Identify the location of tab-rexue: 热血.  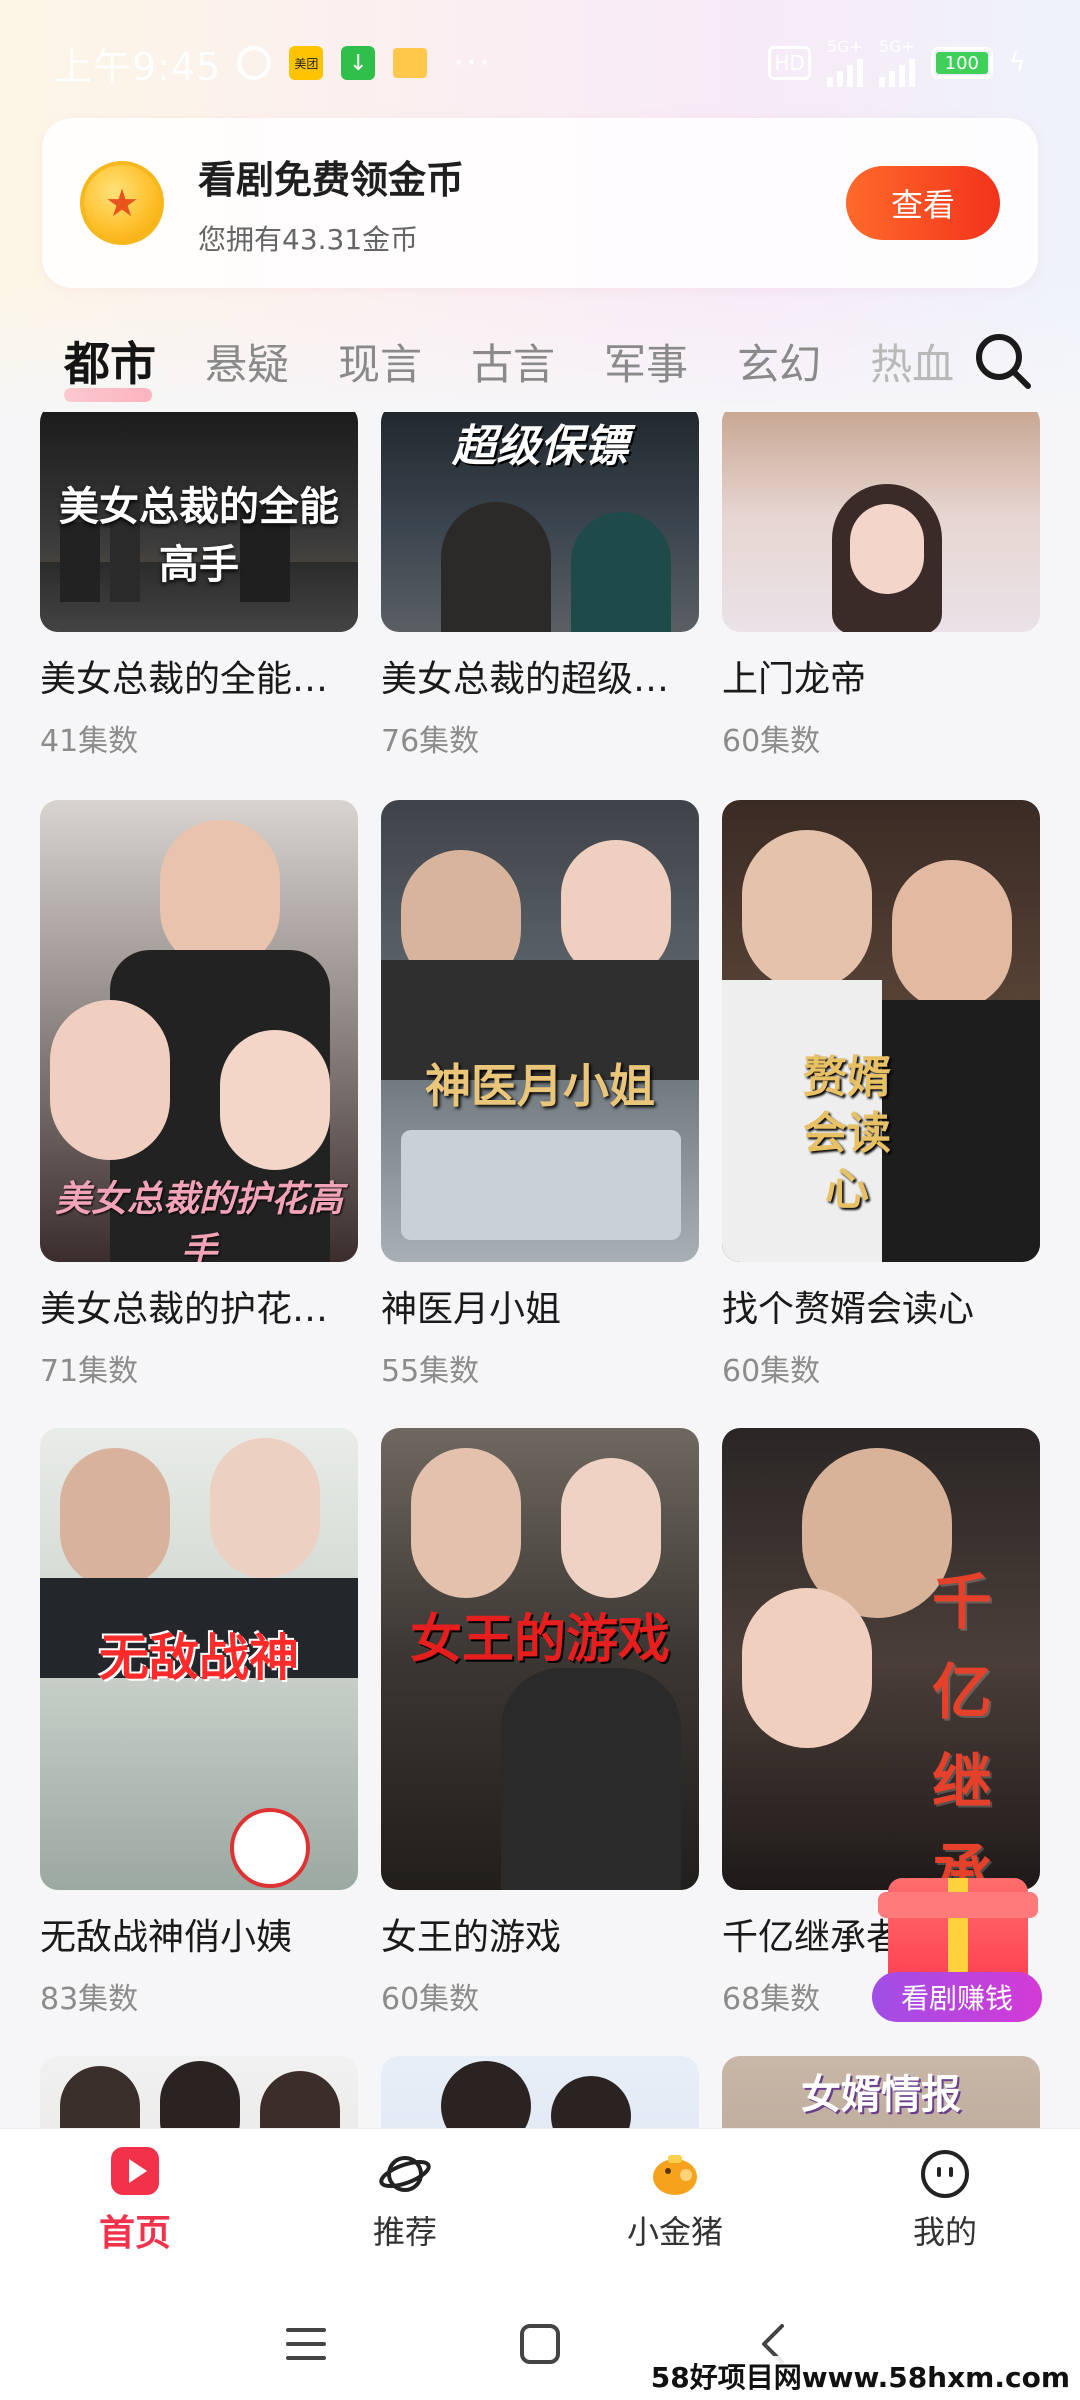
(912, 361).